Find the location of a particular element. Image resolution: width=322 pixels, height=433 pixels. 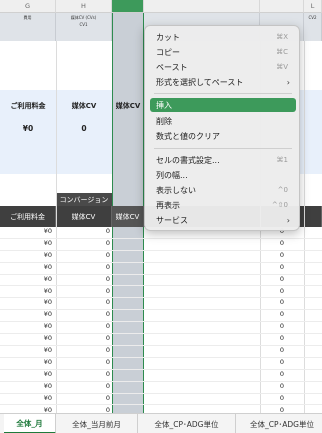

summary-fee-label: ご利用料金 is located at coordinates (28, 106).